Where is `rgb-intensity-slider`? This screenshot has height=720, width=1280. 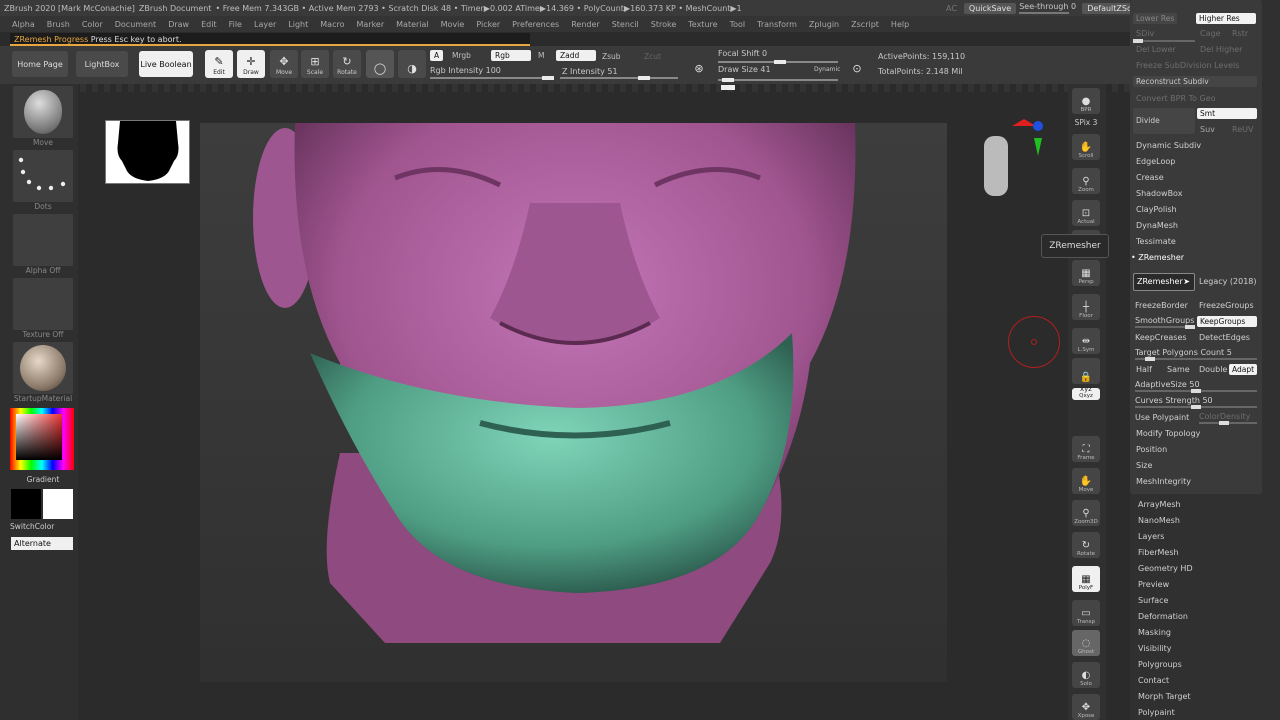
rgb-intensity-slider is located at coordinates (492, 78).